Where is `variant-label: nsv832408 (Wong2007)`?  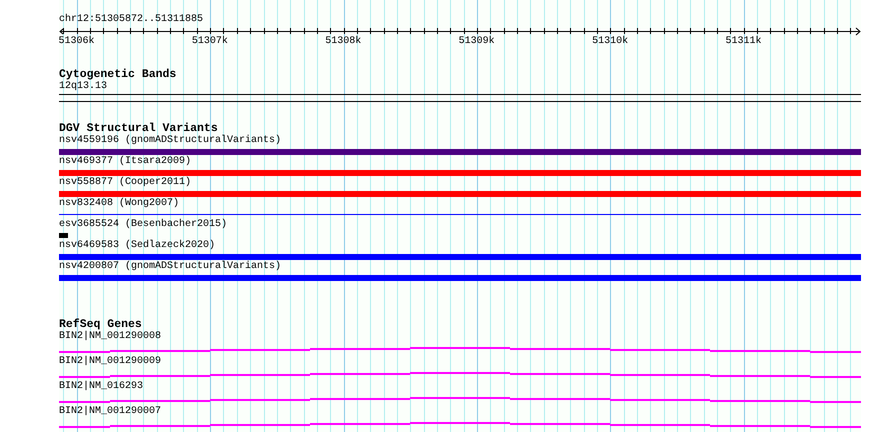
variant-label: nsv832408 (Wong2007) is located at coordinates (119, 204).